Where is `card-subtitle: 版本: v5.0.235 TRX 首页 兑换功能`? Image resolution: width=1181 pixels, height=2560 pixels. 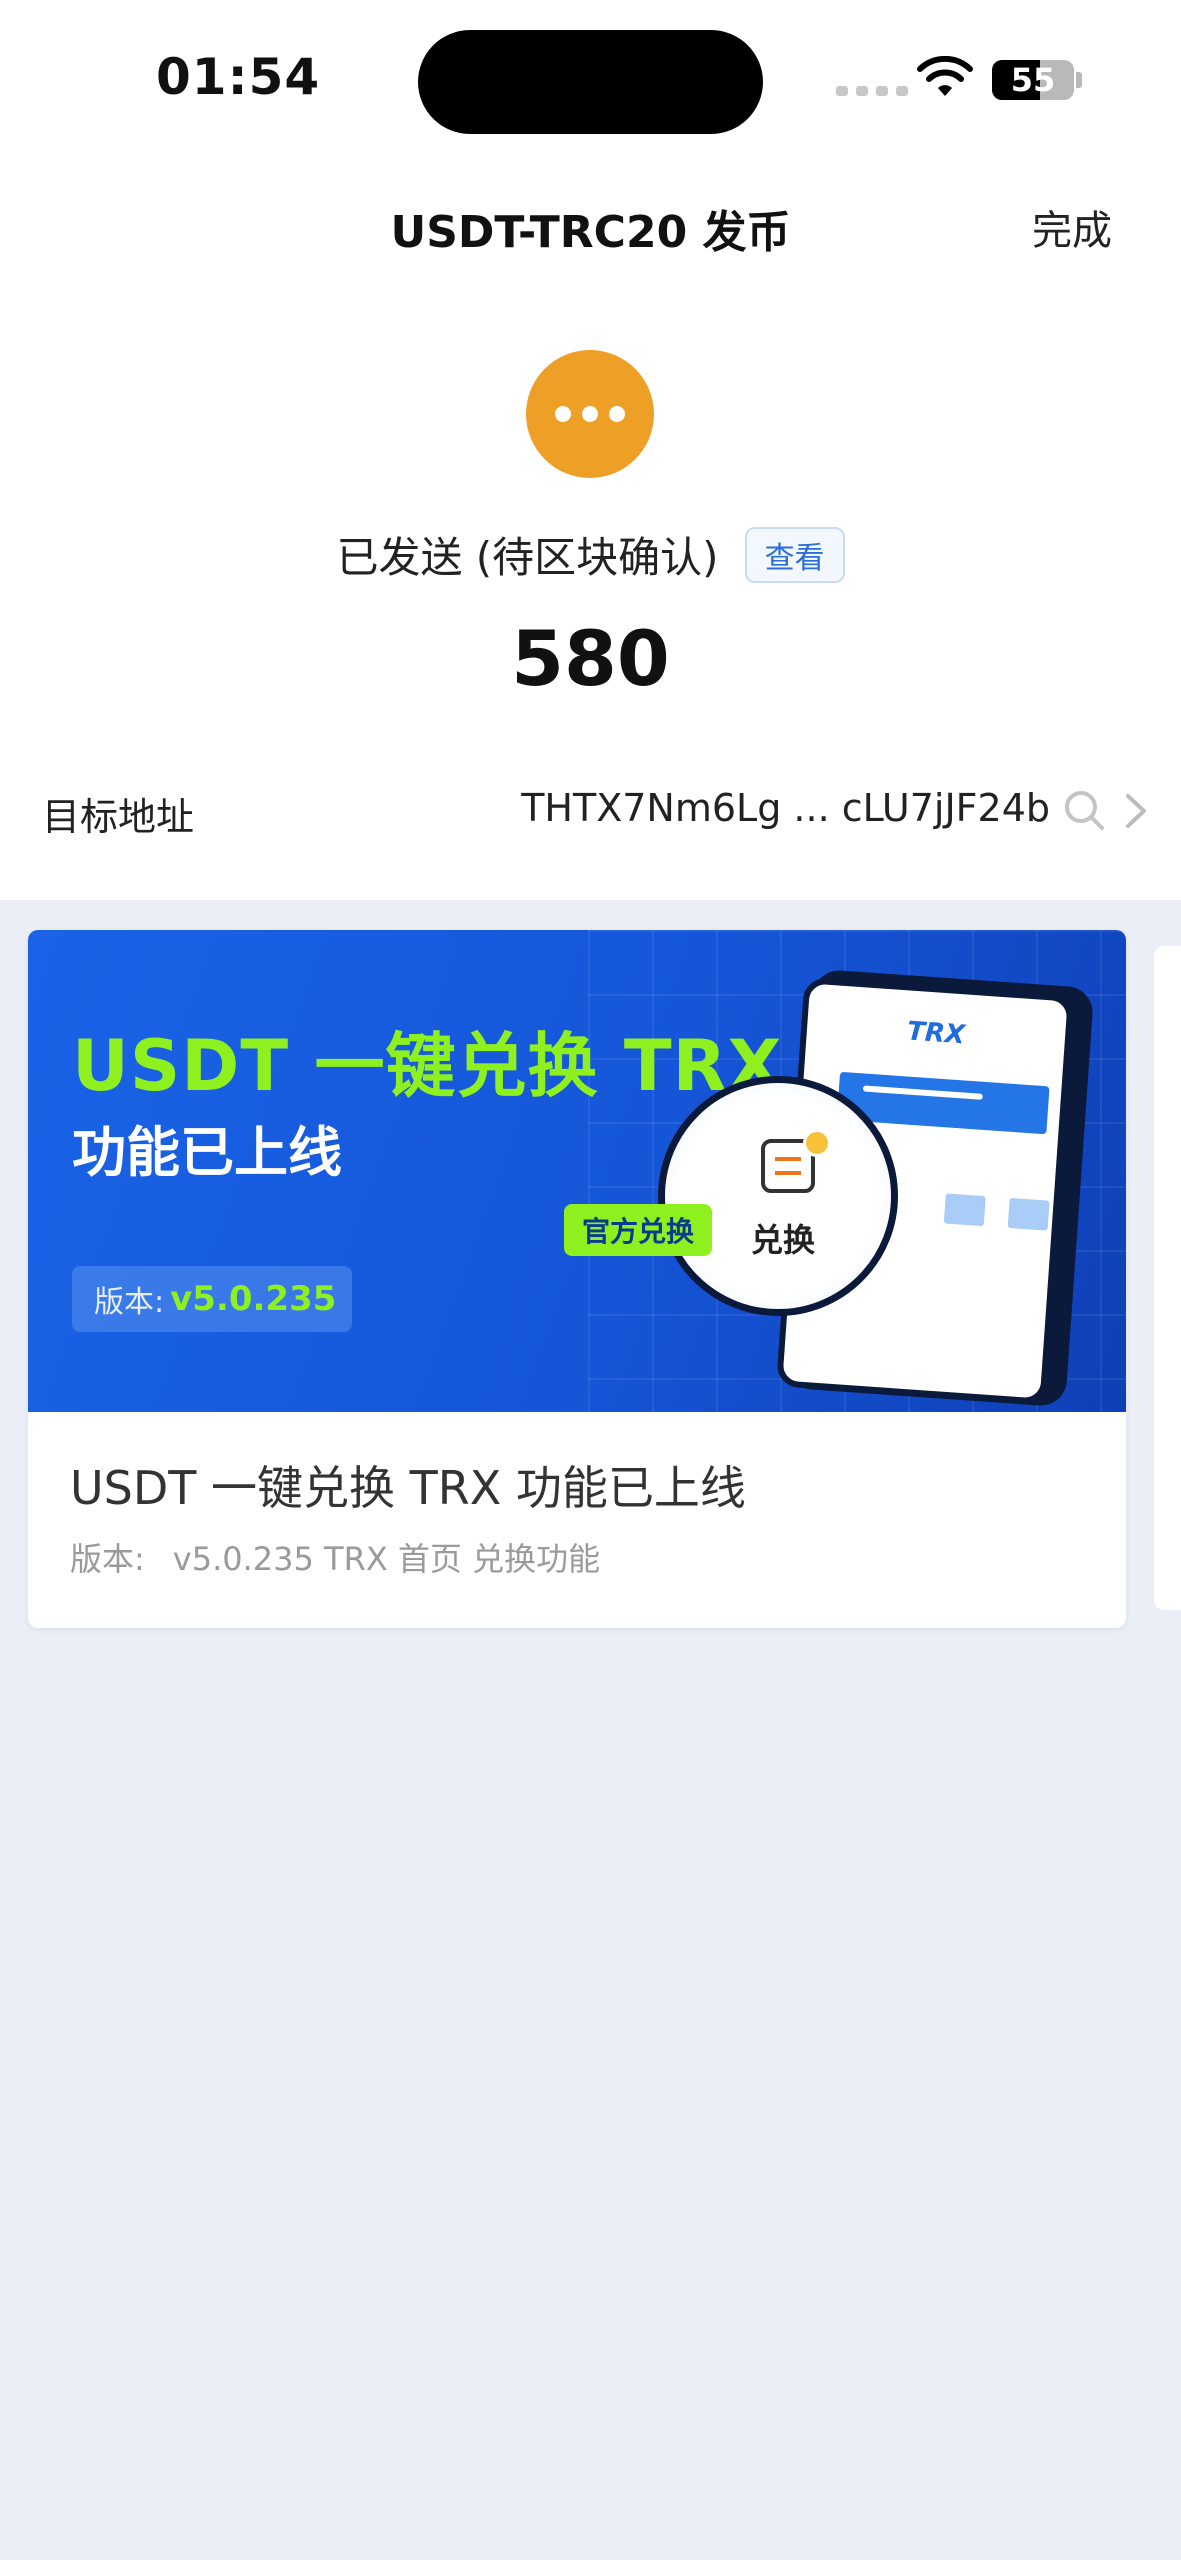
card-subtitle: 版本: v5.0.235 TRX 首页 兑换功能 is located at coordinates (335, 1557).